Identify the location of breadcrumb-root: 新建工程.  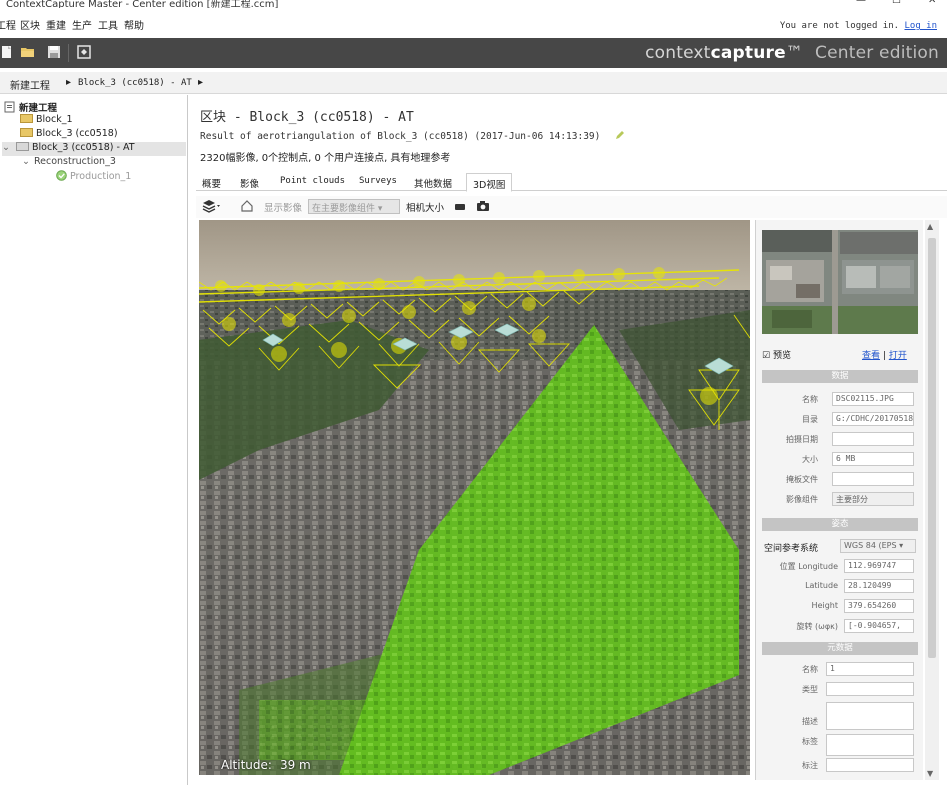
(30, 84).